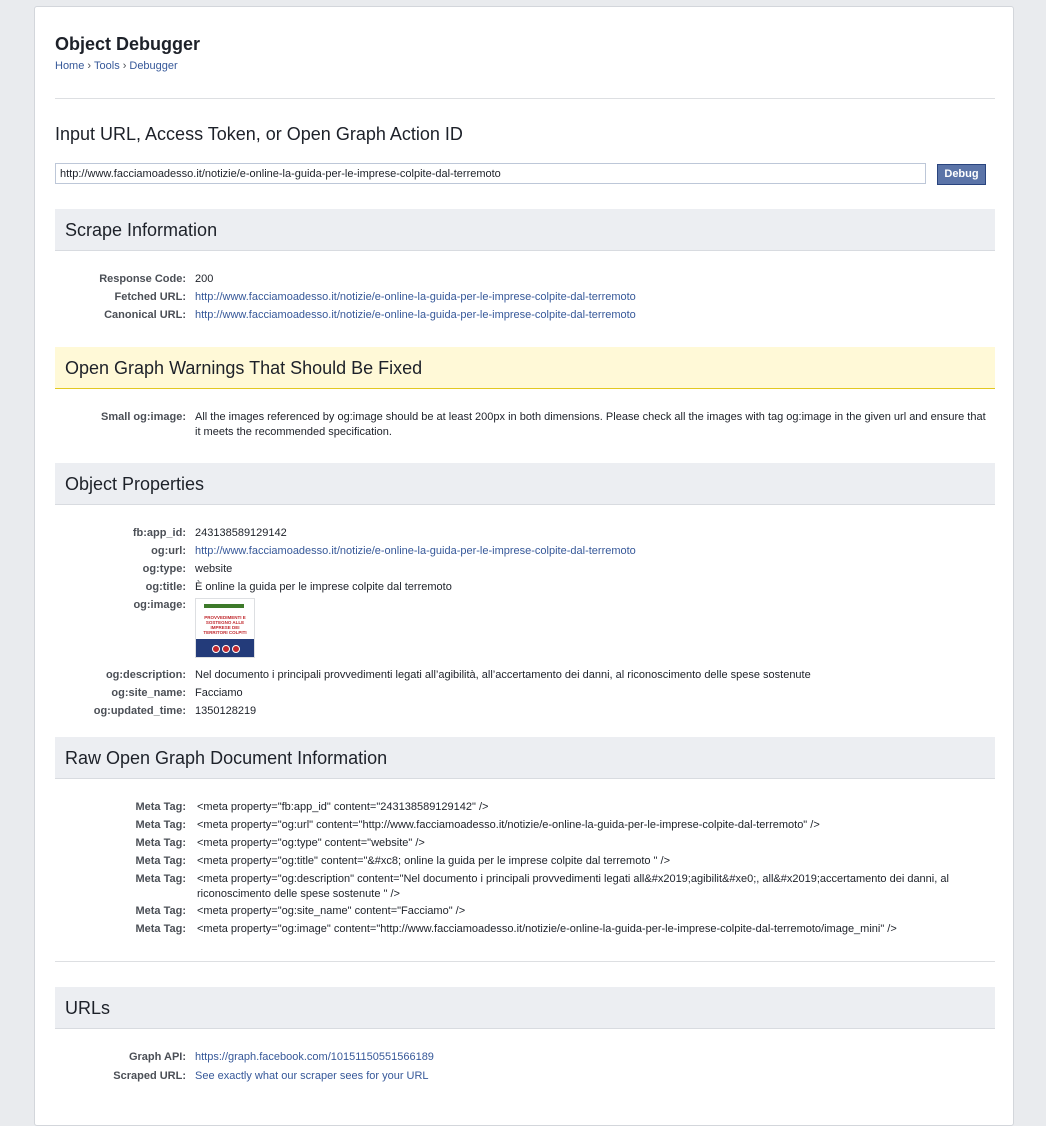  Describe the element at coordinates (219, 693) in the screenshot. I see `row-value: Facciamo` at that location.